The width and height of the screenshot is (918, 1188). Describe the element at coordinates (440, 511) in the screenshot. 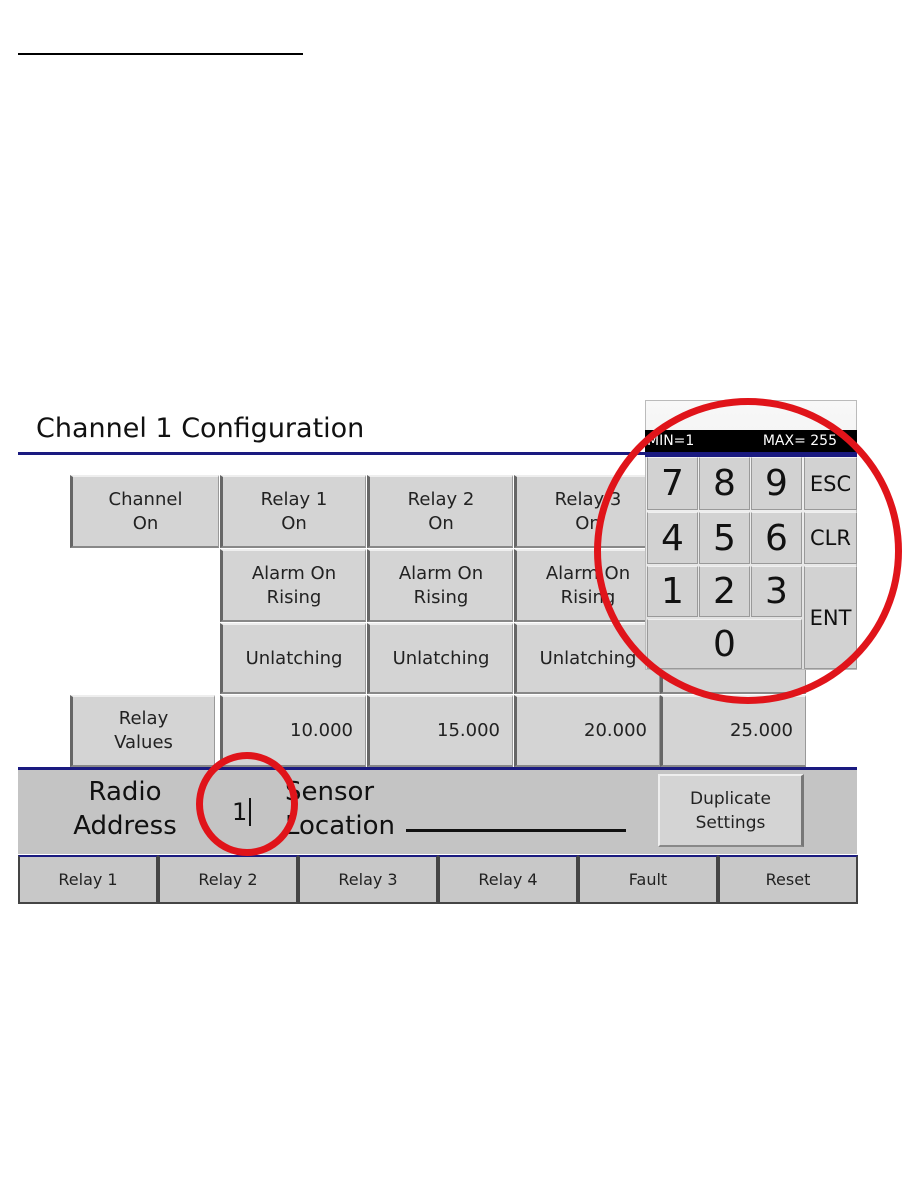

I see `relay-2-state-button: Relay 2 On` at that location.